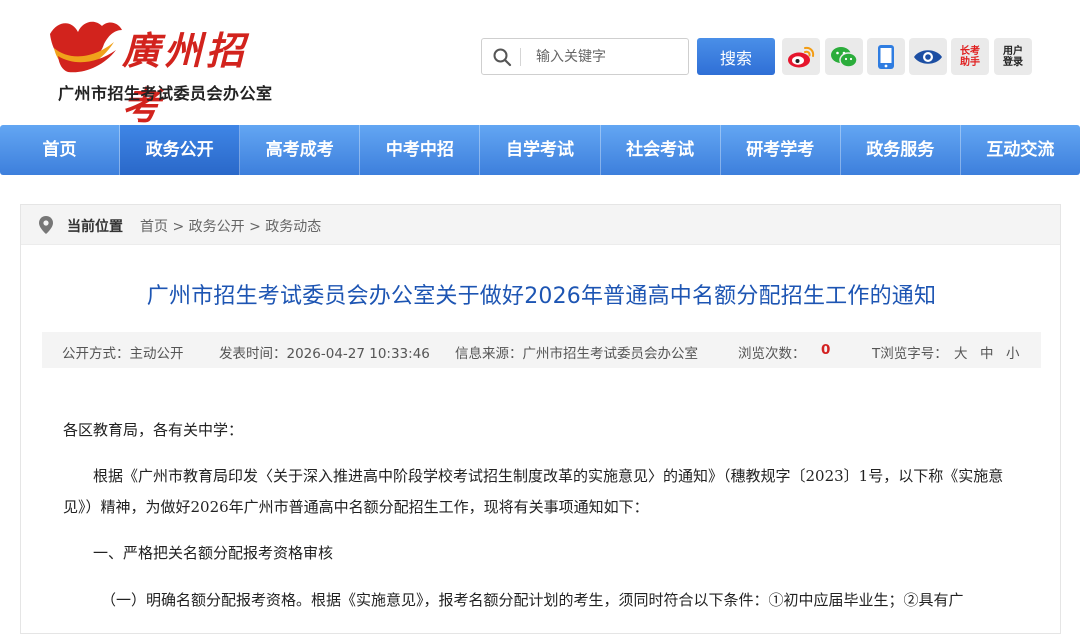 The image size is (1080, 634). I want to click on breadcrumb-path: 首页 > 政务公开 > 政务动态, so click(230, 226).